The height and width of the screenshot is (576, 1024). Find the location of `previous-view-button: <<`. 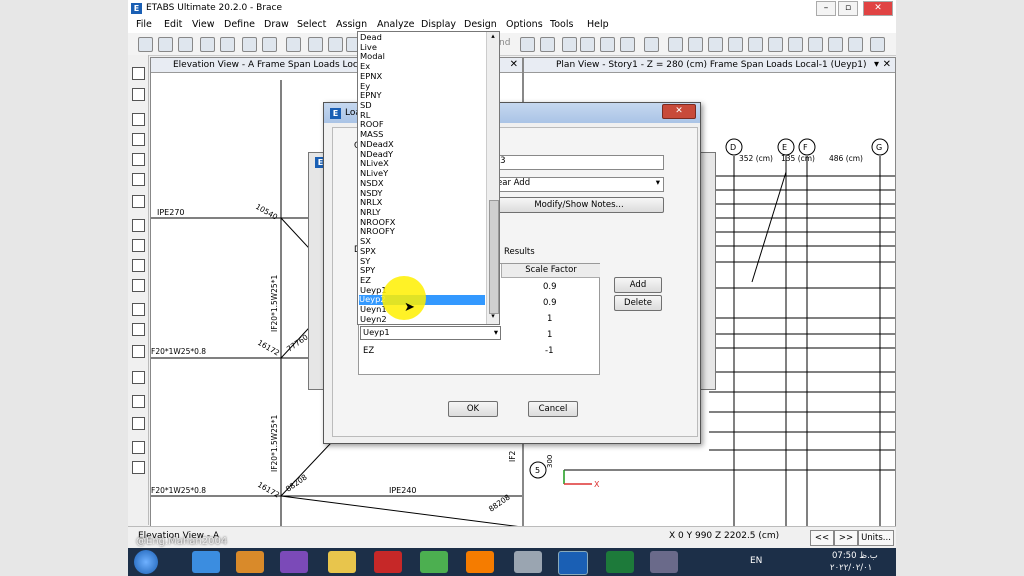

previous-view-button: << is located at coordinates (822, 538).